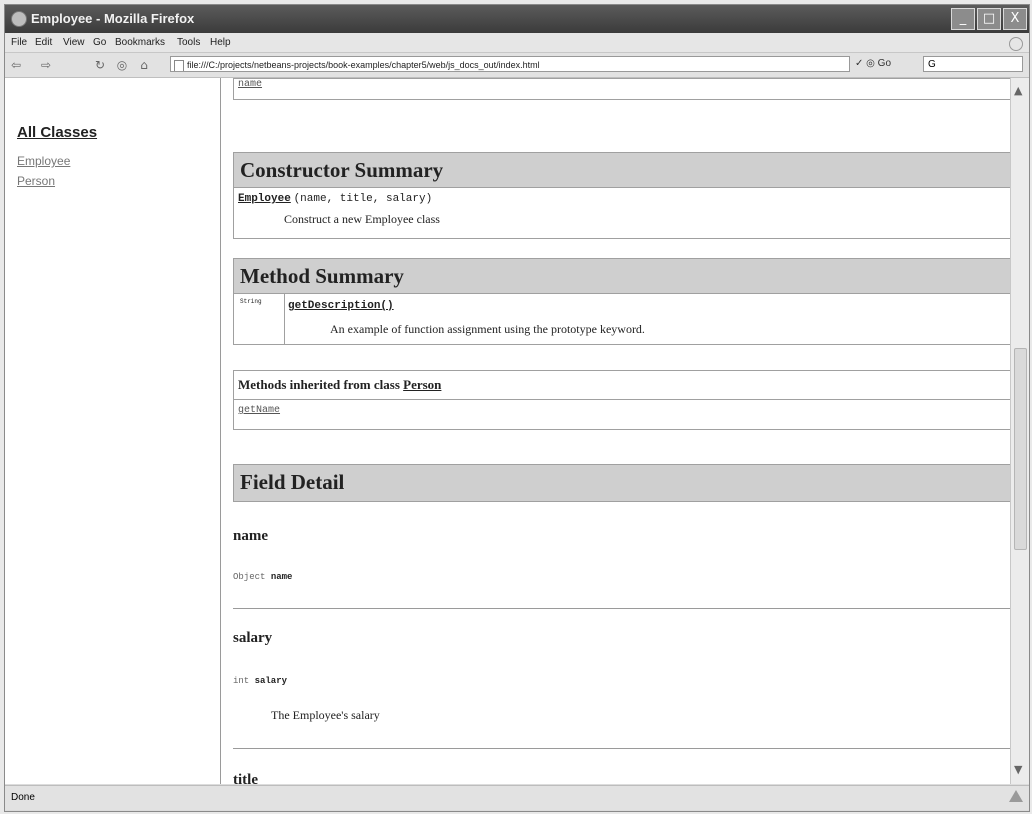 The image size is (1032, 814). Describe the element at coordinates (259, 410) in the screenshot. I see `inherited-method-getname: getName` at that location.